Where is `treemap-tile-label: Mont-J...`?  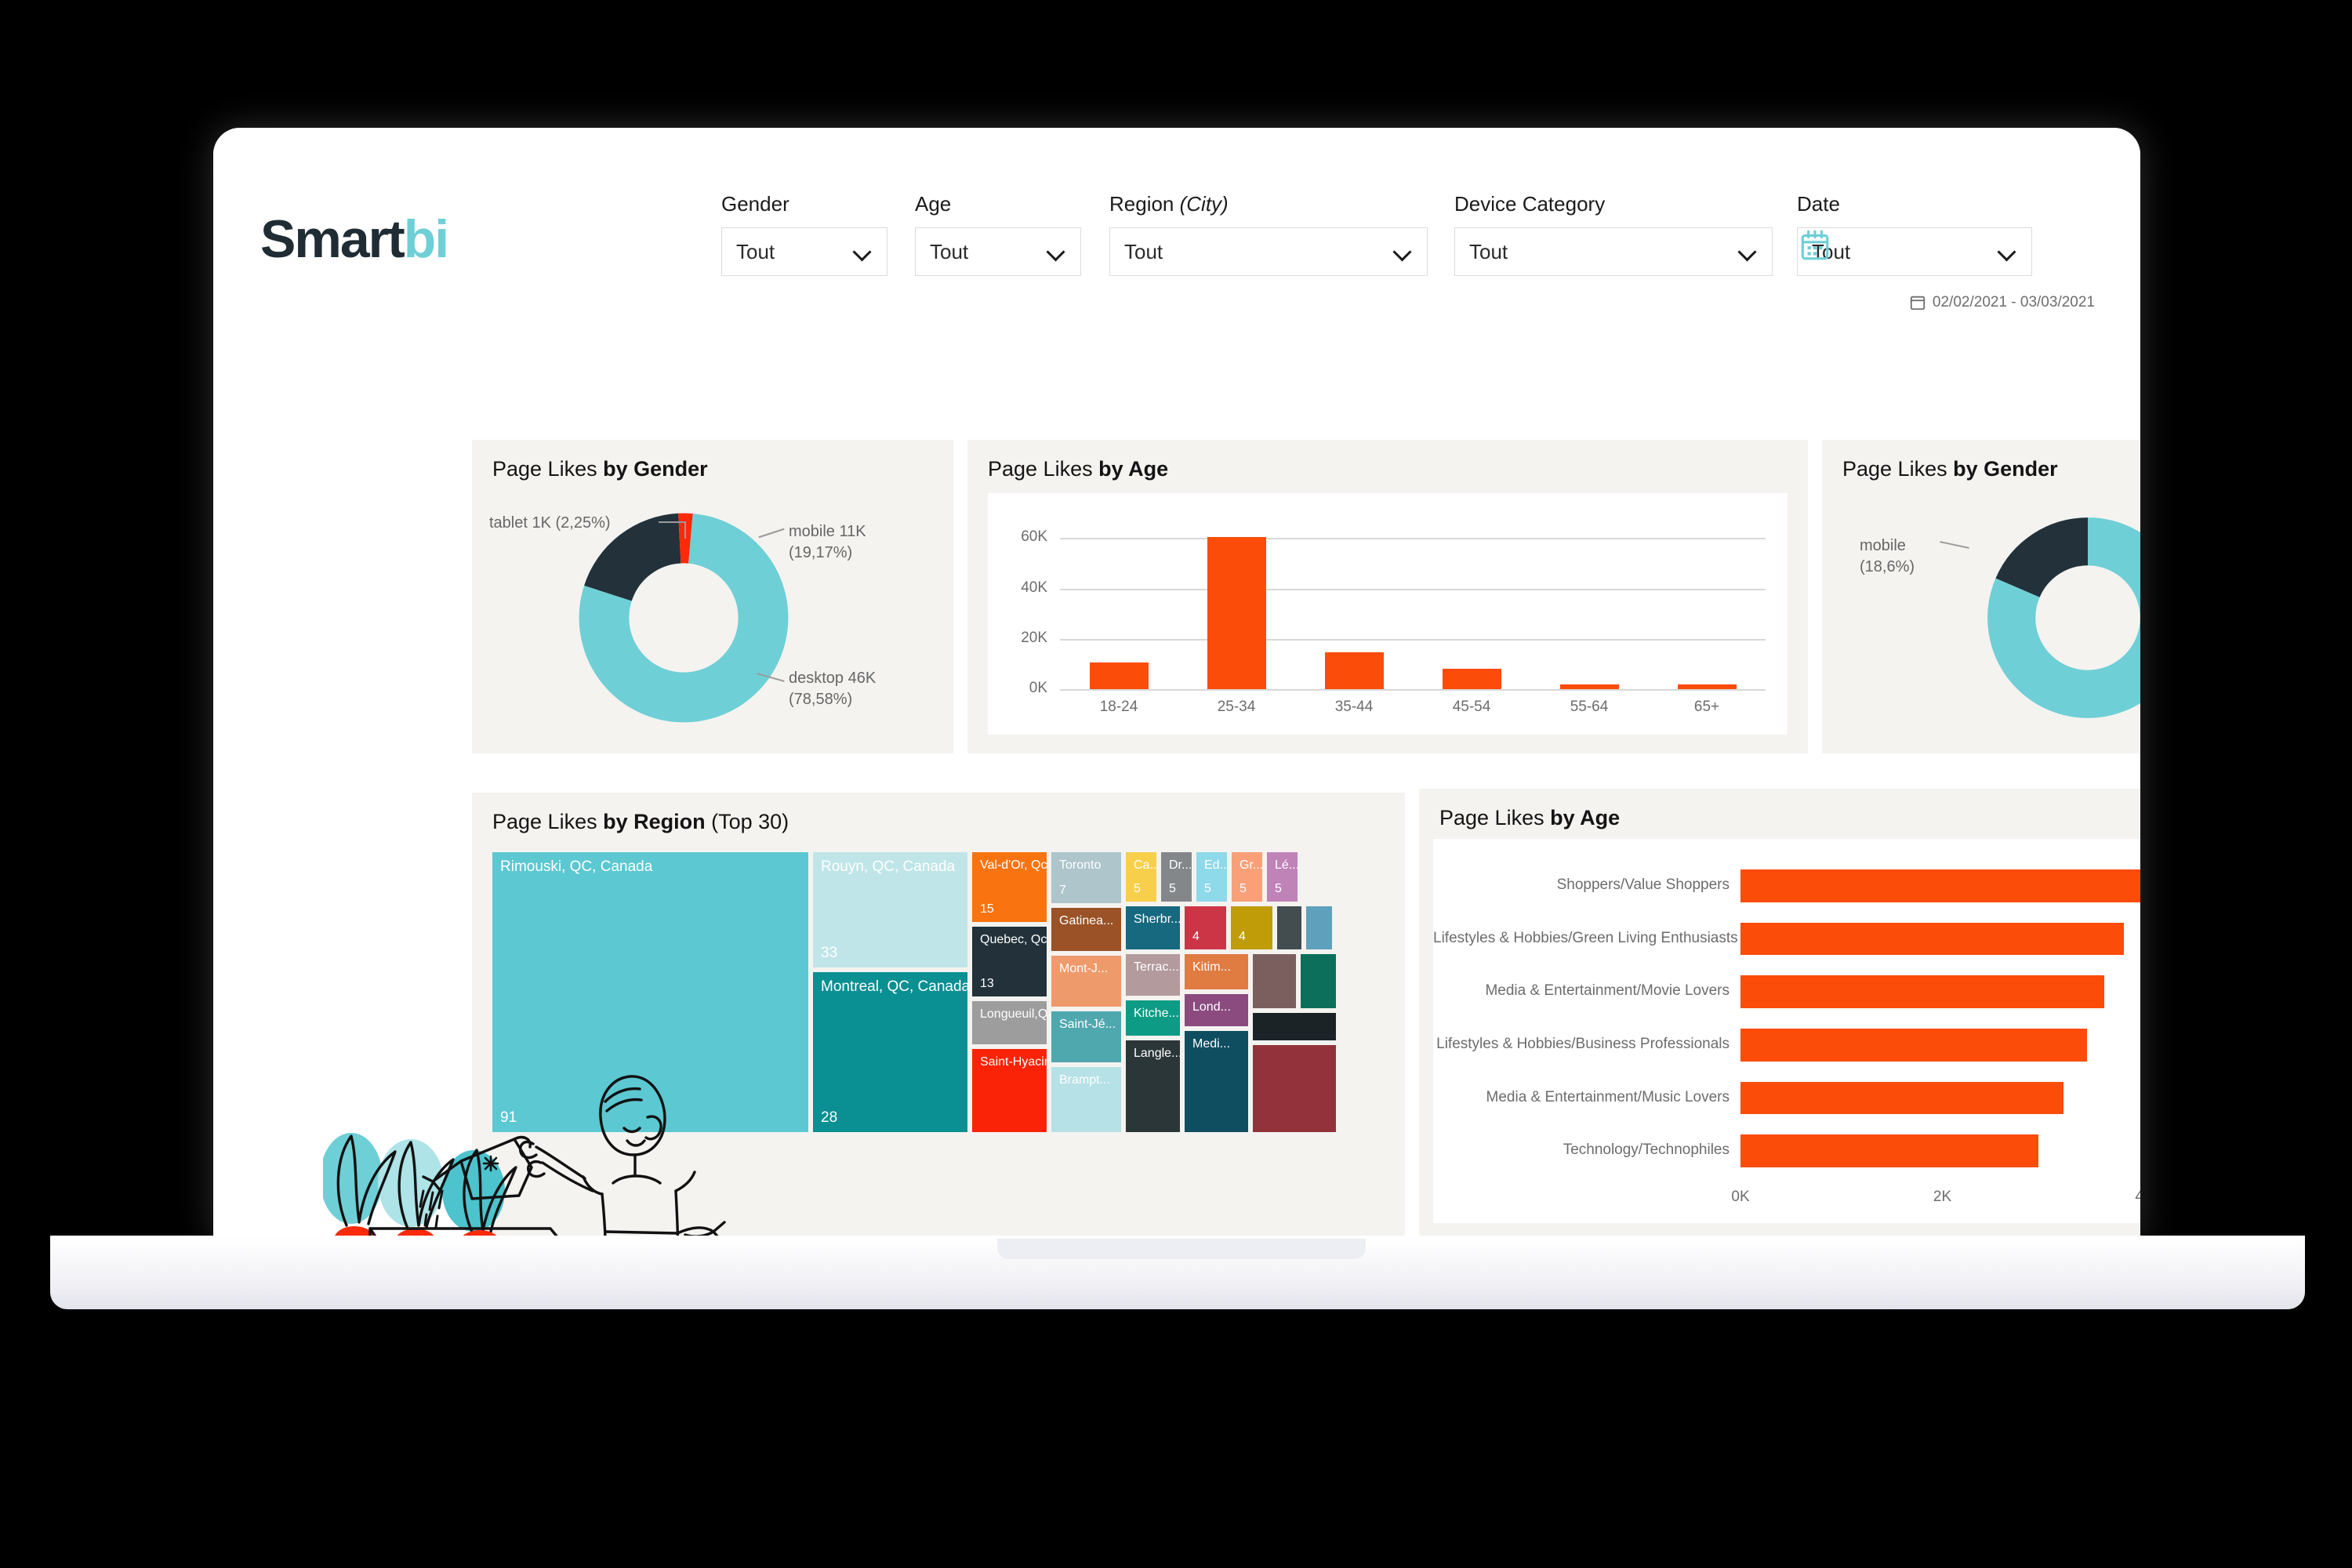 treemap-tile-label: Mont-J... is located at coordinates (1084, 968).